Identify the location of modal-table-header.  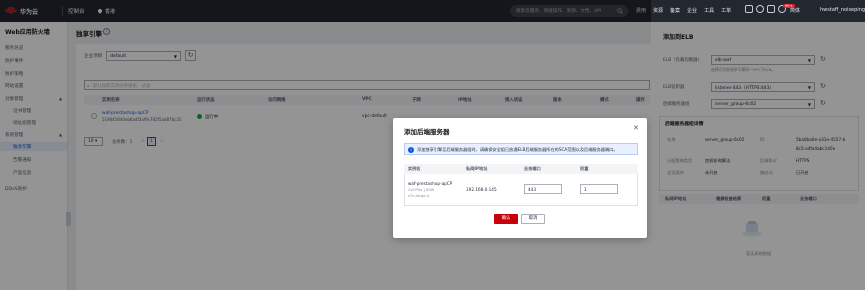
(521, 169).